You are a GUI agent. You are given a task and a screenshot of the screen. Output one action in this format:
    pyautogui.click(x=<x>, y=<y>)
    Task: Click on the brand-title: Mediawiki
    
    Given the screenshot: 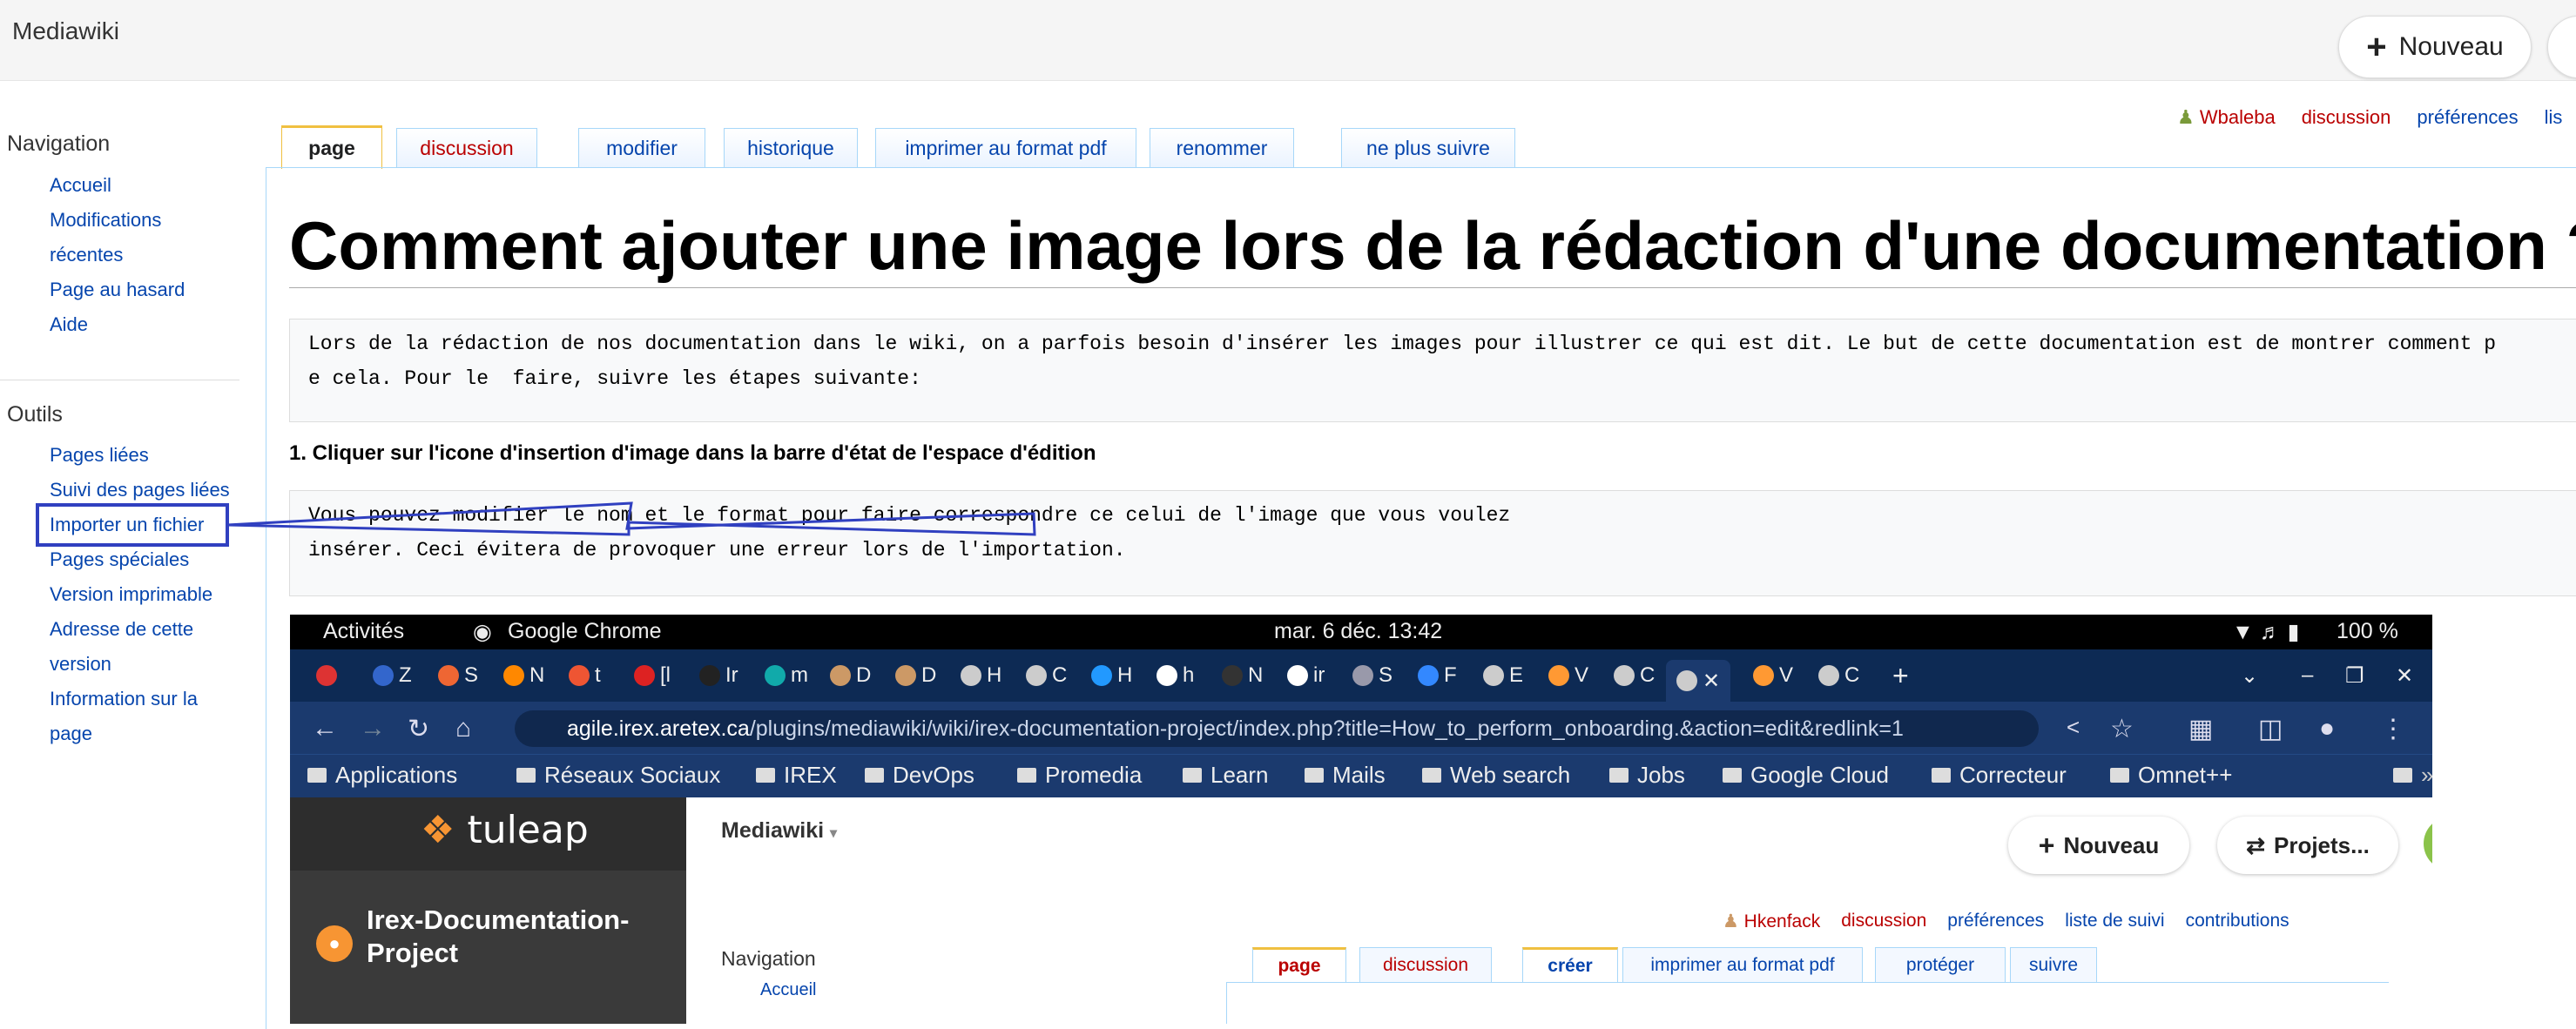 What is the action you would take?
    pyautogui.click(x=65, y=31)
    